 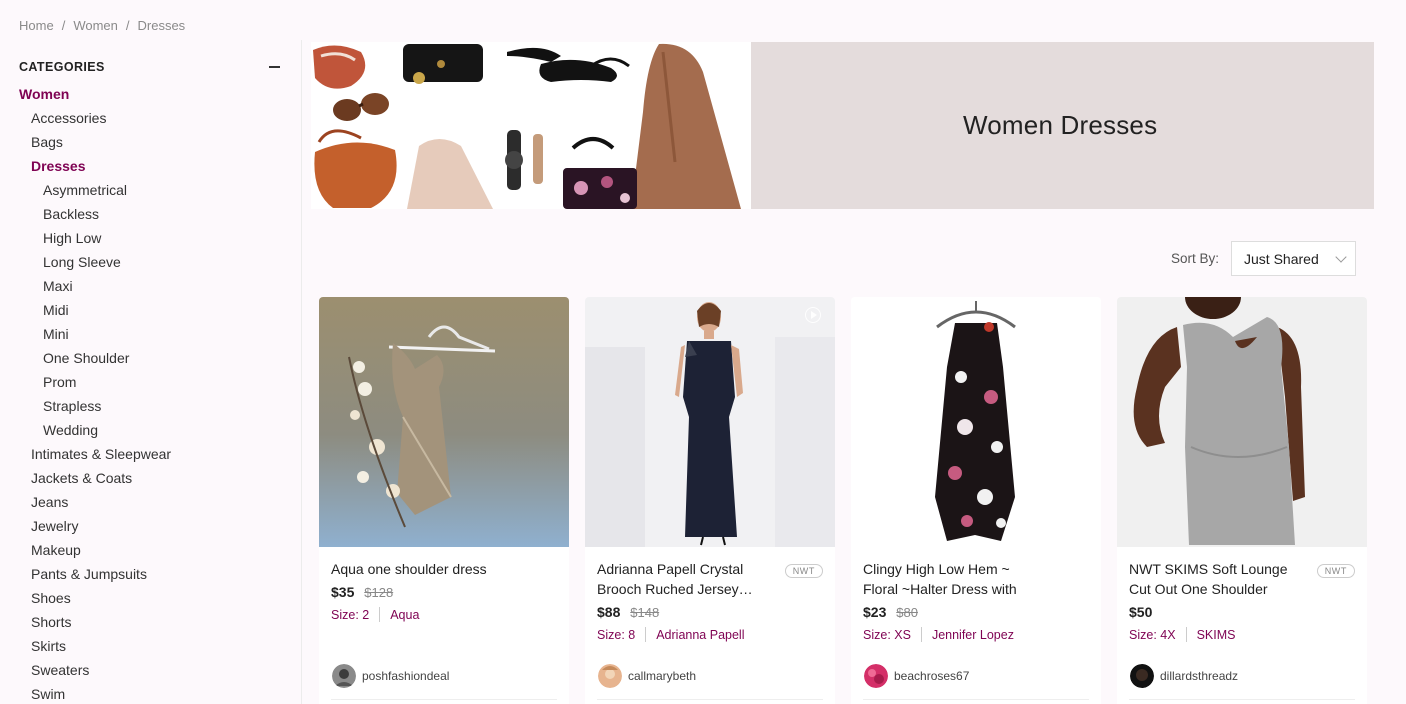 What do you see at coordinates (645, 612) in the screenshot?
I see `original-price: $148` at bounding box center [645, 612].